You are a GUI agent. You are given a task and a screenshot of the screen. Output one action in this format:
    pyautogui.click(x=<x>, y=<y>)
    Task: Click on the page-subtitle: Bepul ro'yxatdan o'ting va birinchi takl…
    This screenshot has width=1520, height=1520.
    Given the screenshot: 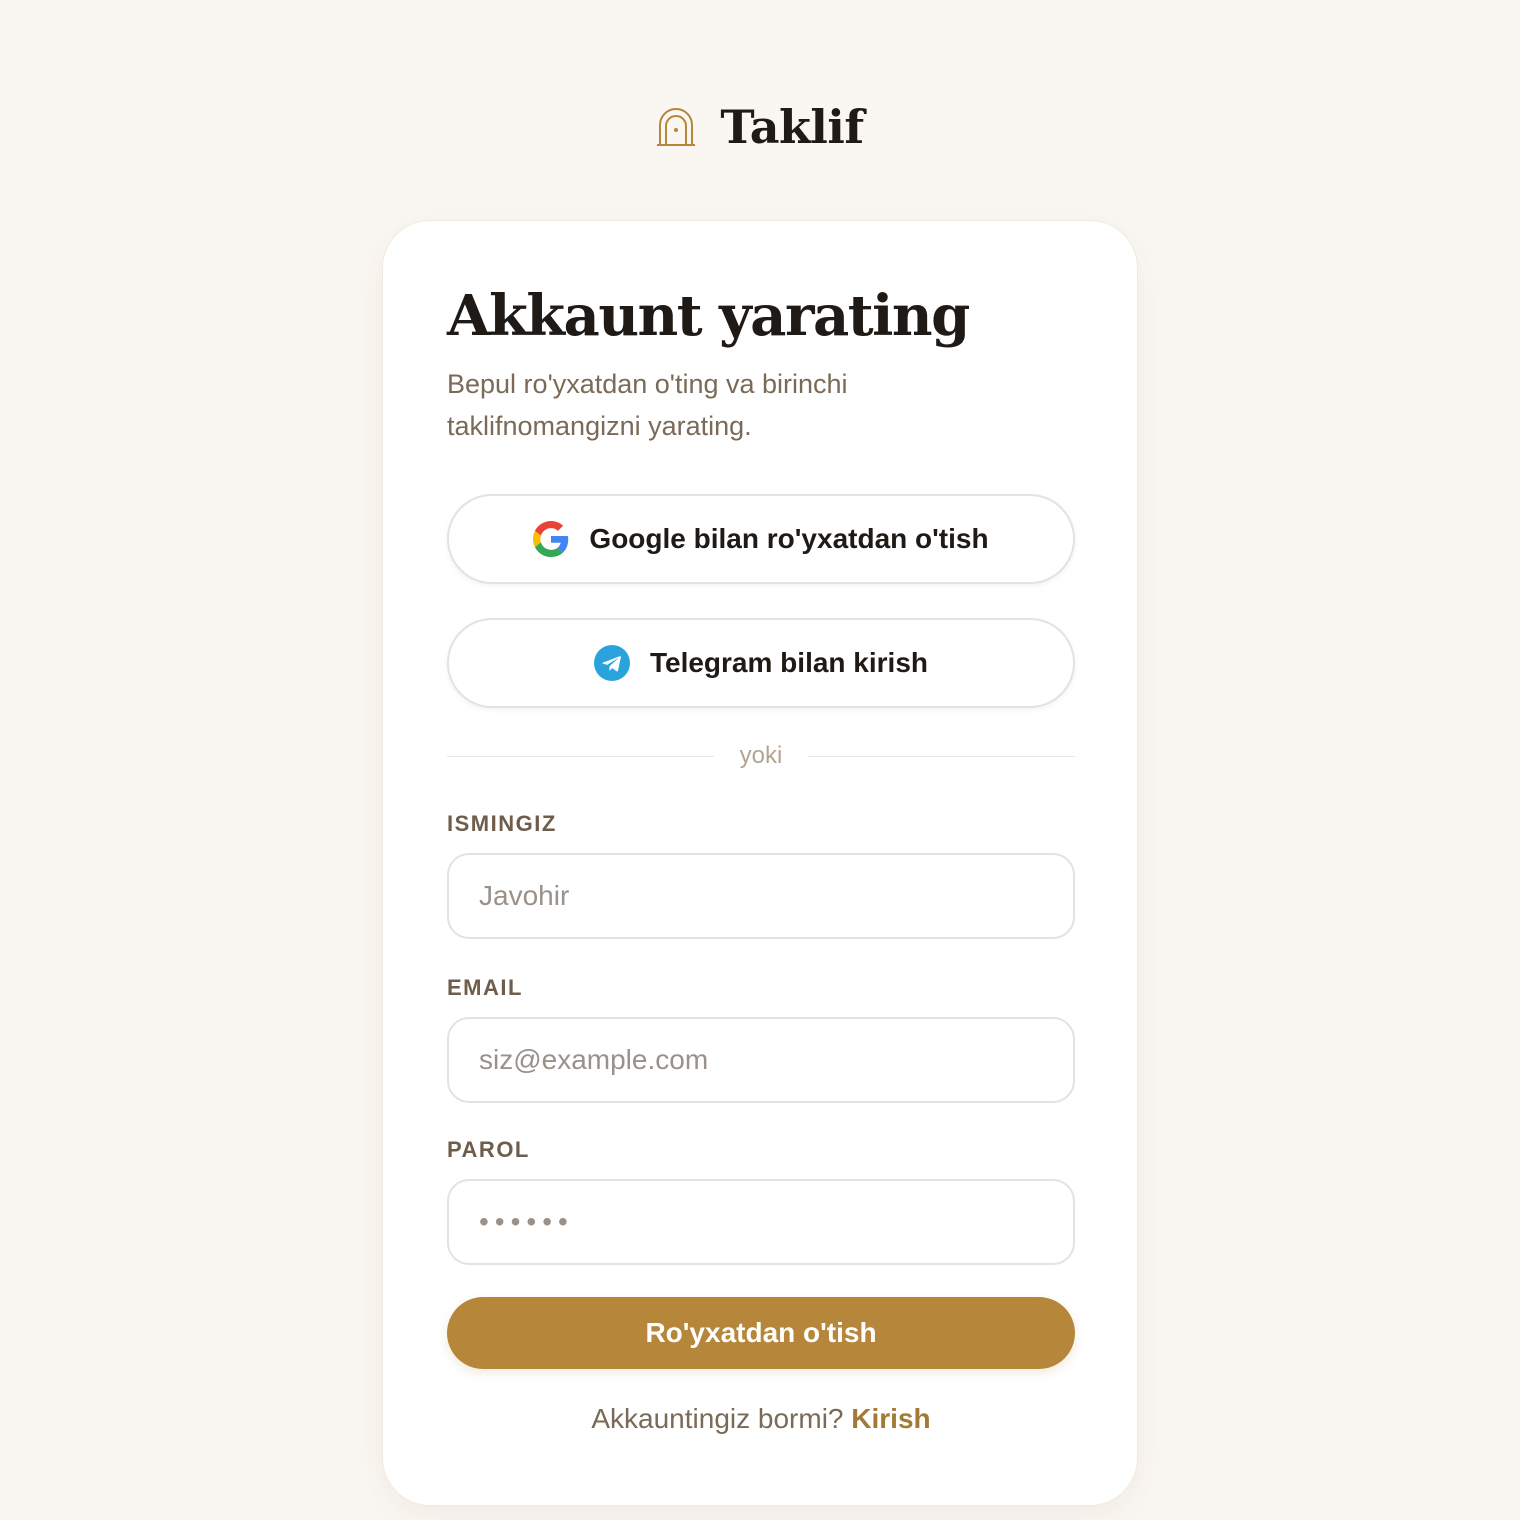 What is the action you would take?
    pyautogui.click(x=647, y=405)
    